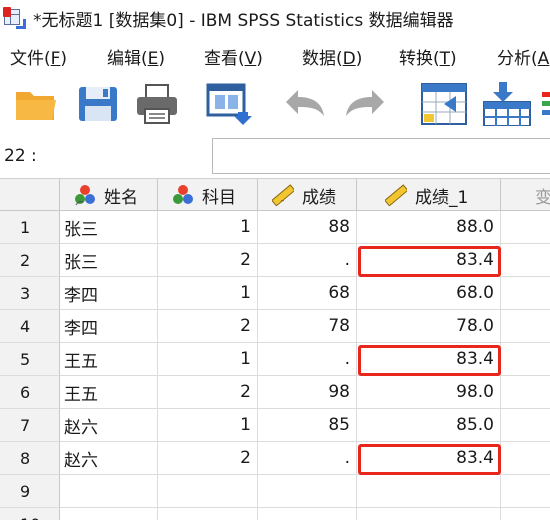 This screenshot has width=550, height=520. What do you see at coordinates (30, 359) in the screenshot?
I see `row-number: 5` at bounding box center [30, 359].